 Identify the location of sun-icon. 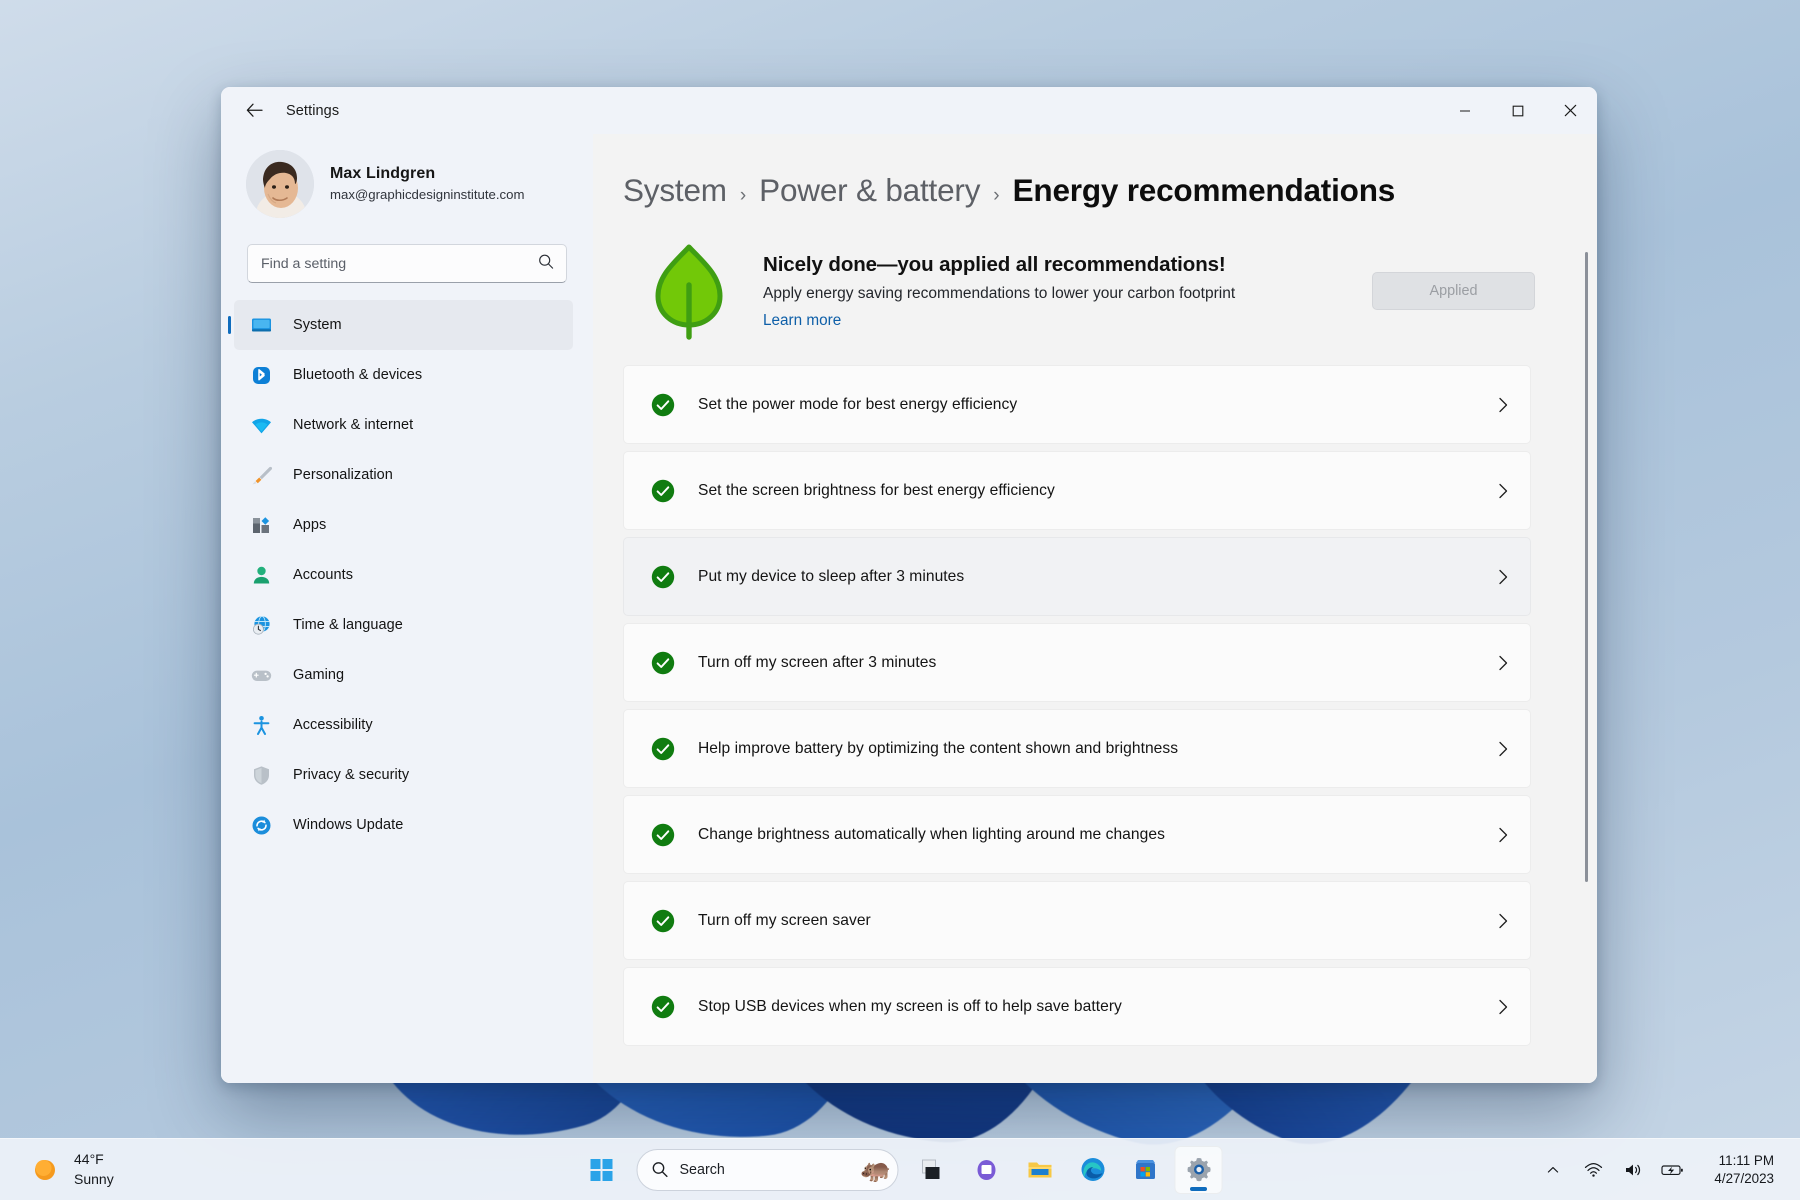
(45, 1170).